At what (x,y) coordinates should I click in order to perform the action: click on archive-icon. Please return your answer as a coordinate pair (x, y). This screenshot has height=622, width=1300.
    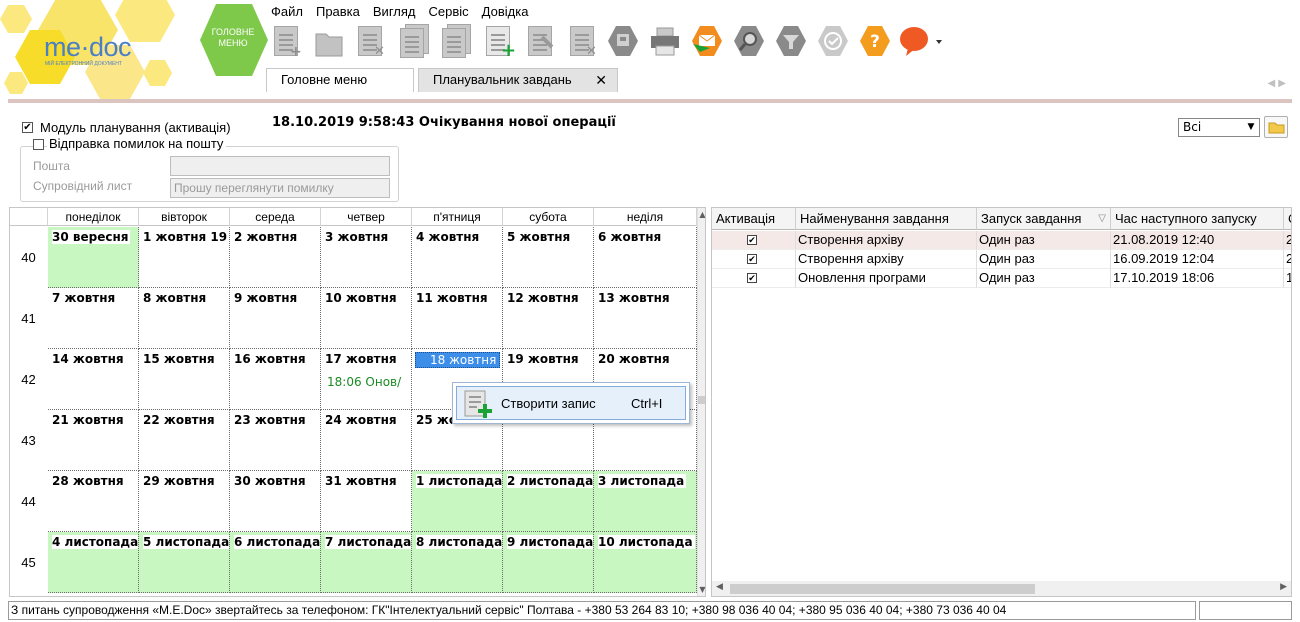
    Looking at the image, I should click on (623, 41).